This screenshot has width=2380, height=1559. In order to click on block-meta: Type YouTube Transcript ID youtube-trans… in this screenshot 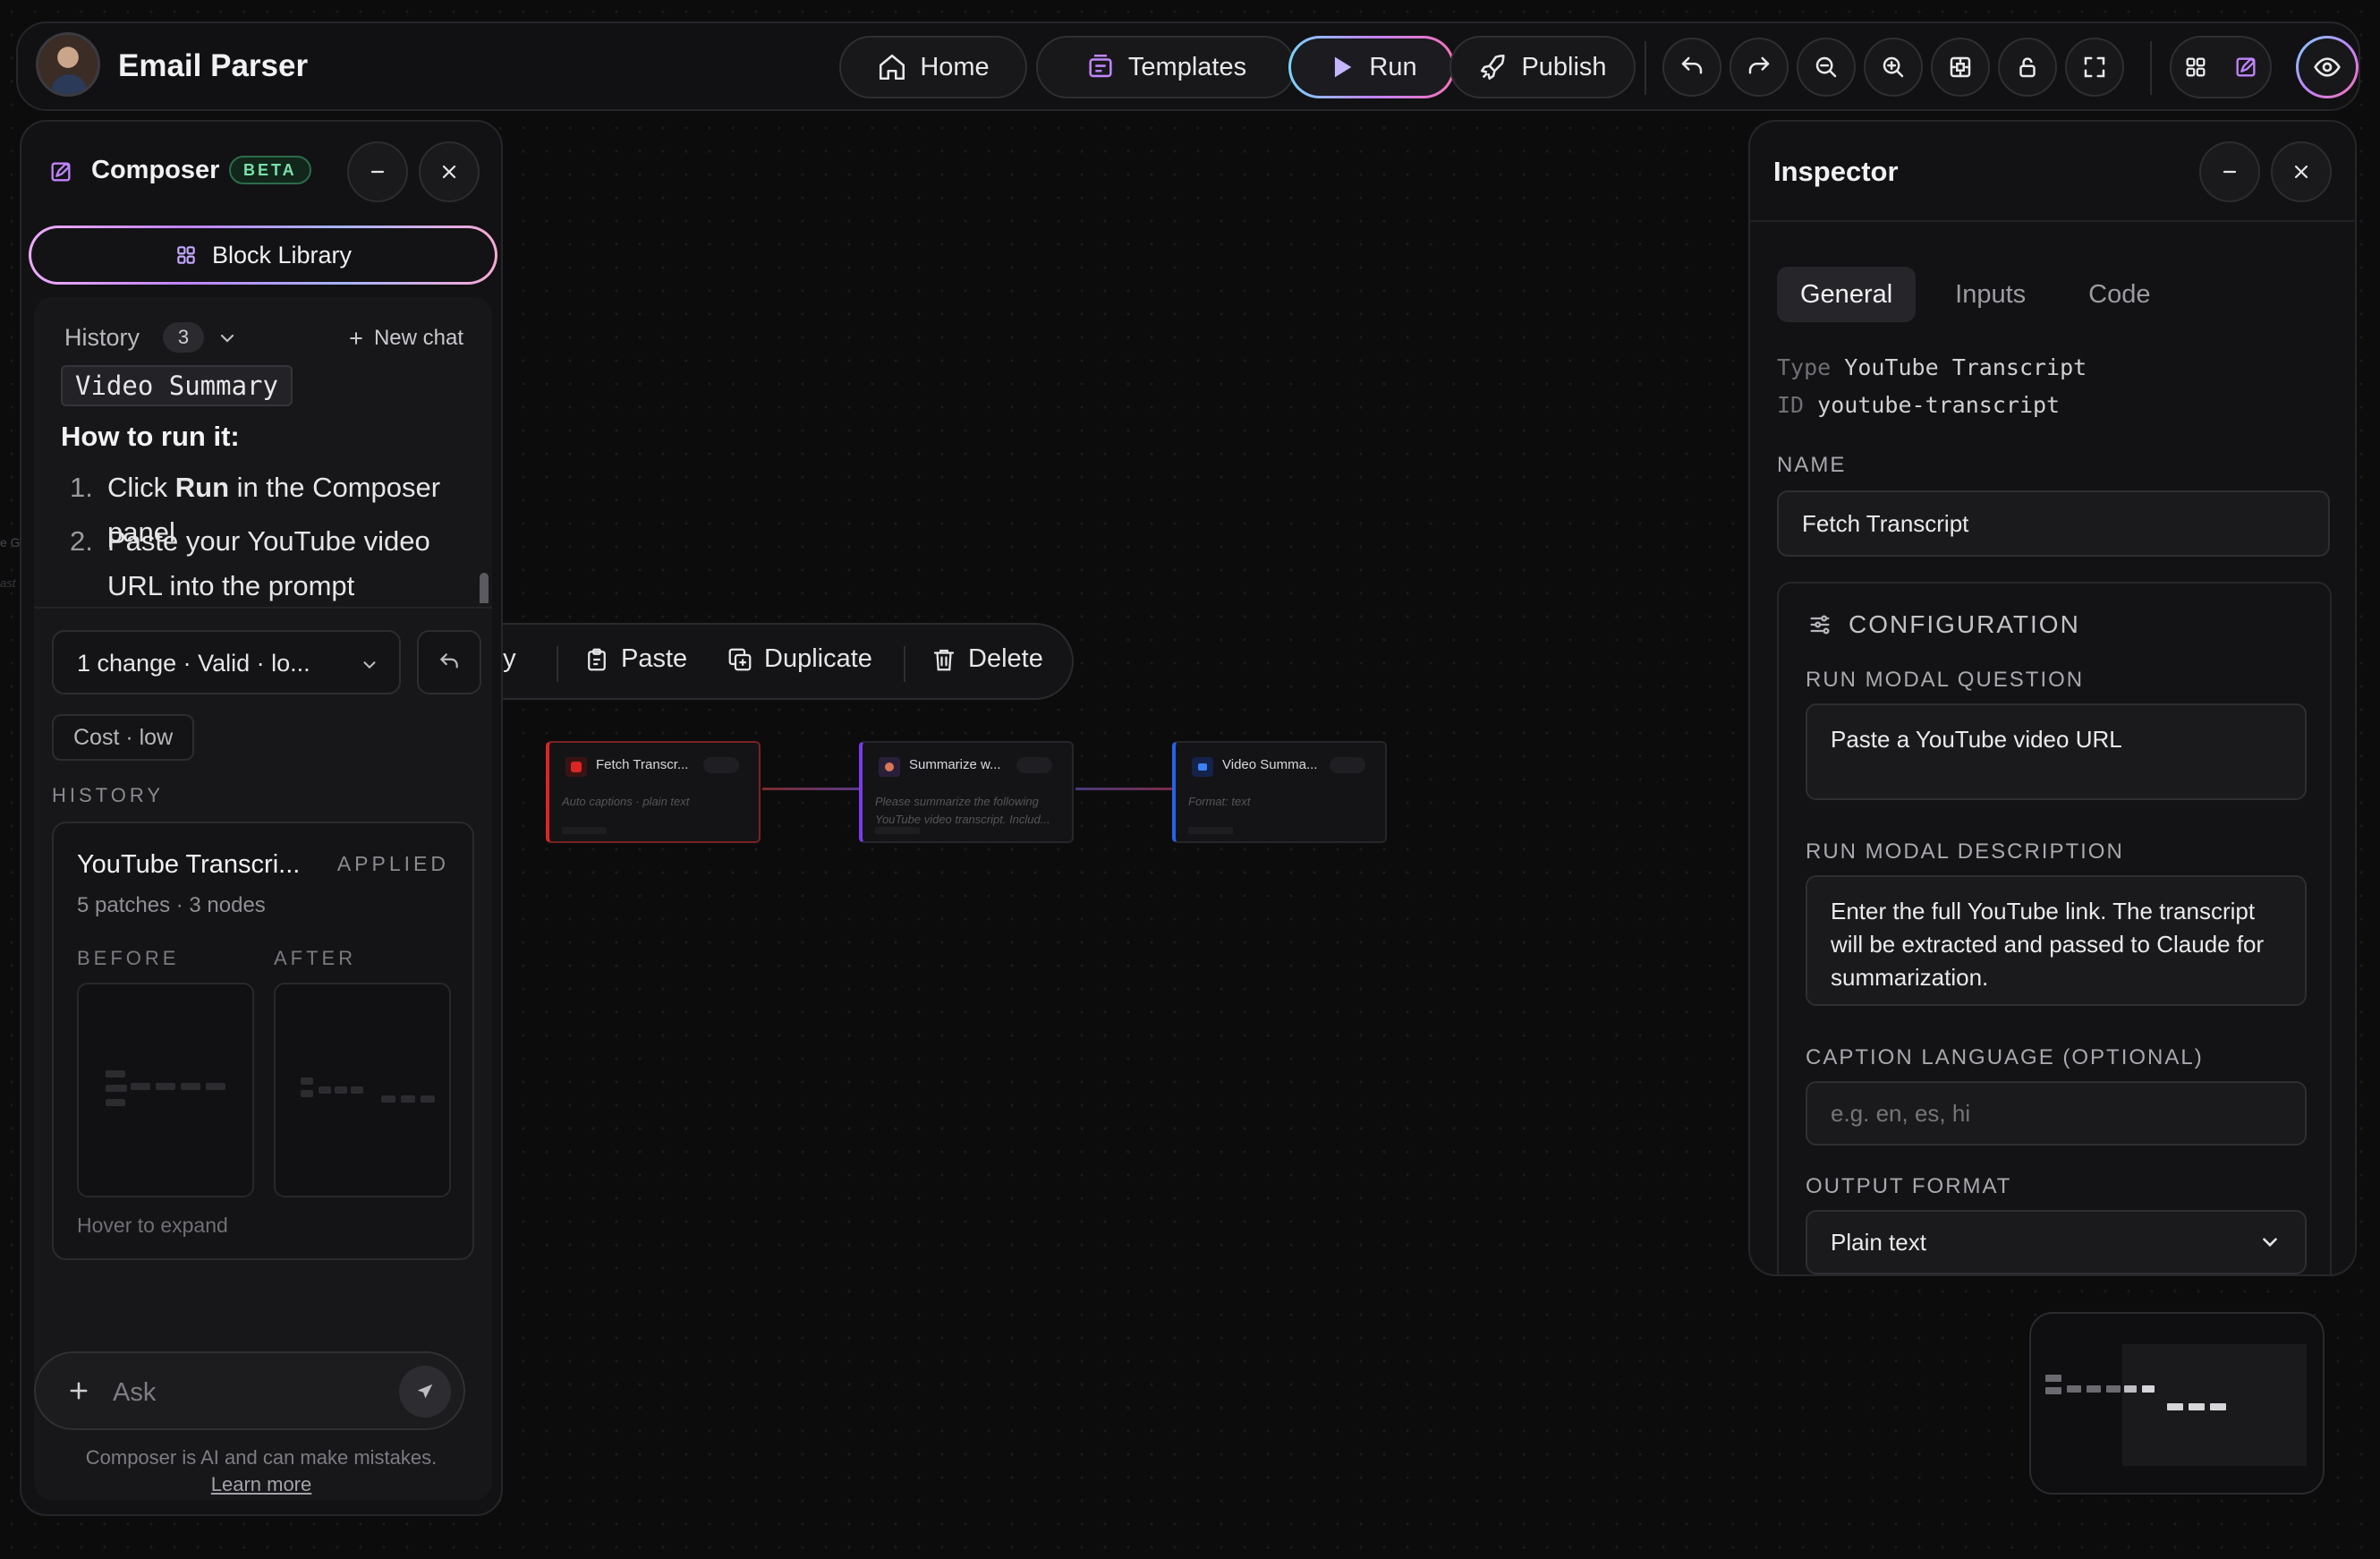, I will do `click(1932, 386)`.